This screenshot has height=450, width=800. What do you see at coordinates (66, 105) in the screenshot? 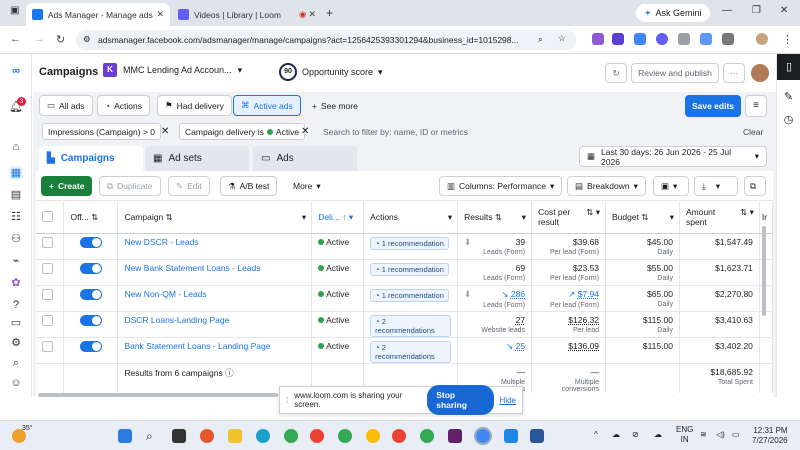
I see `filter-all-ads: ▭ All ads` at bounding box center [66, 105].